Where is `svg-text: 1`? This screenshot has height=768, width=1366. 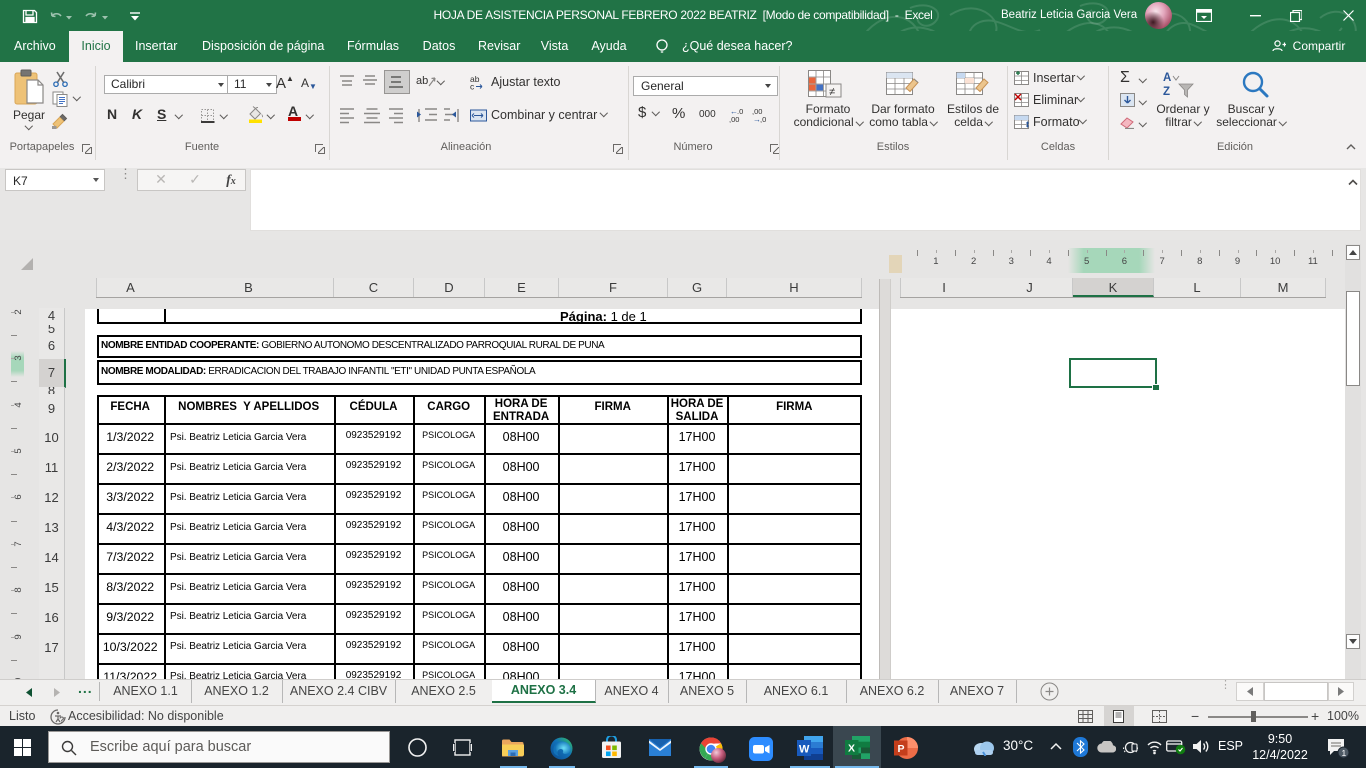
svg-text: 1 is located at coordinates (1344, 753).